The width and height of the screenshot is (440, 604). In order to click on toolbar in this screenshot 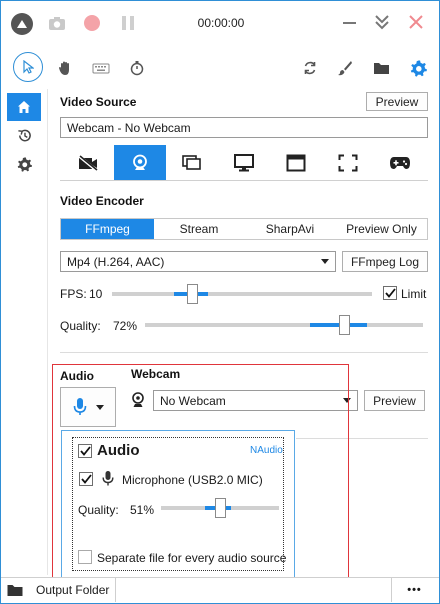, I will do `click(220, 67)`.